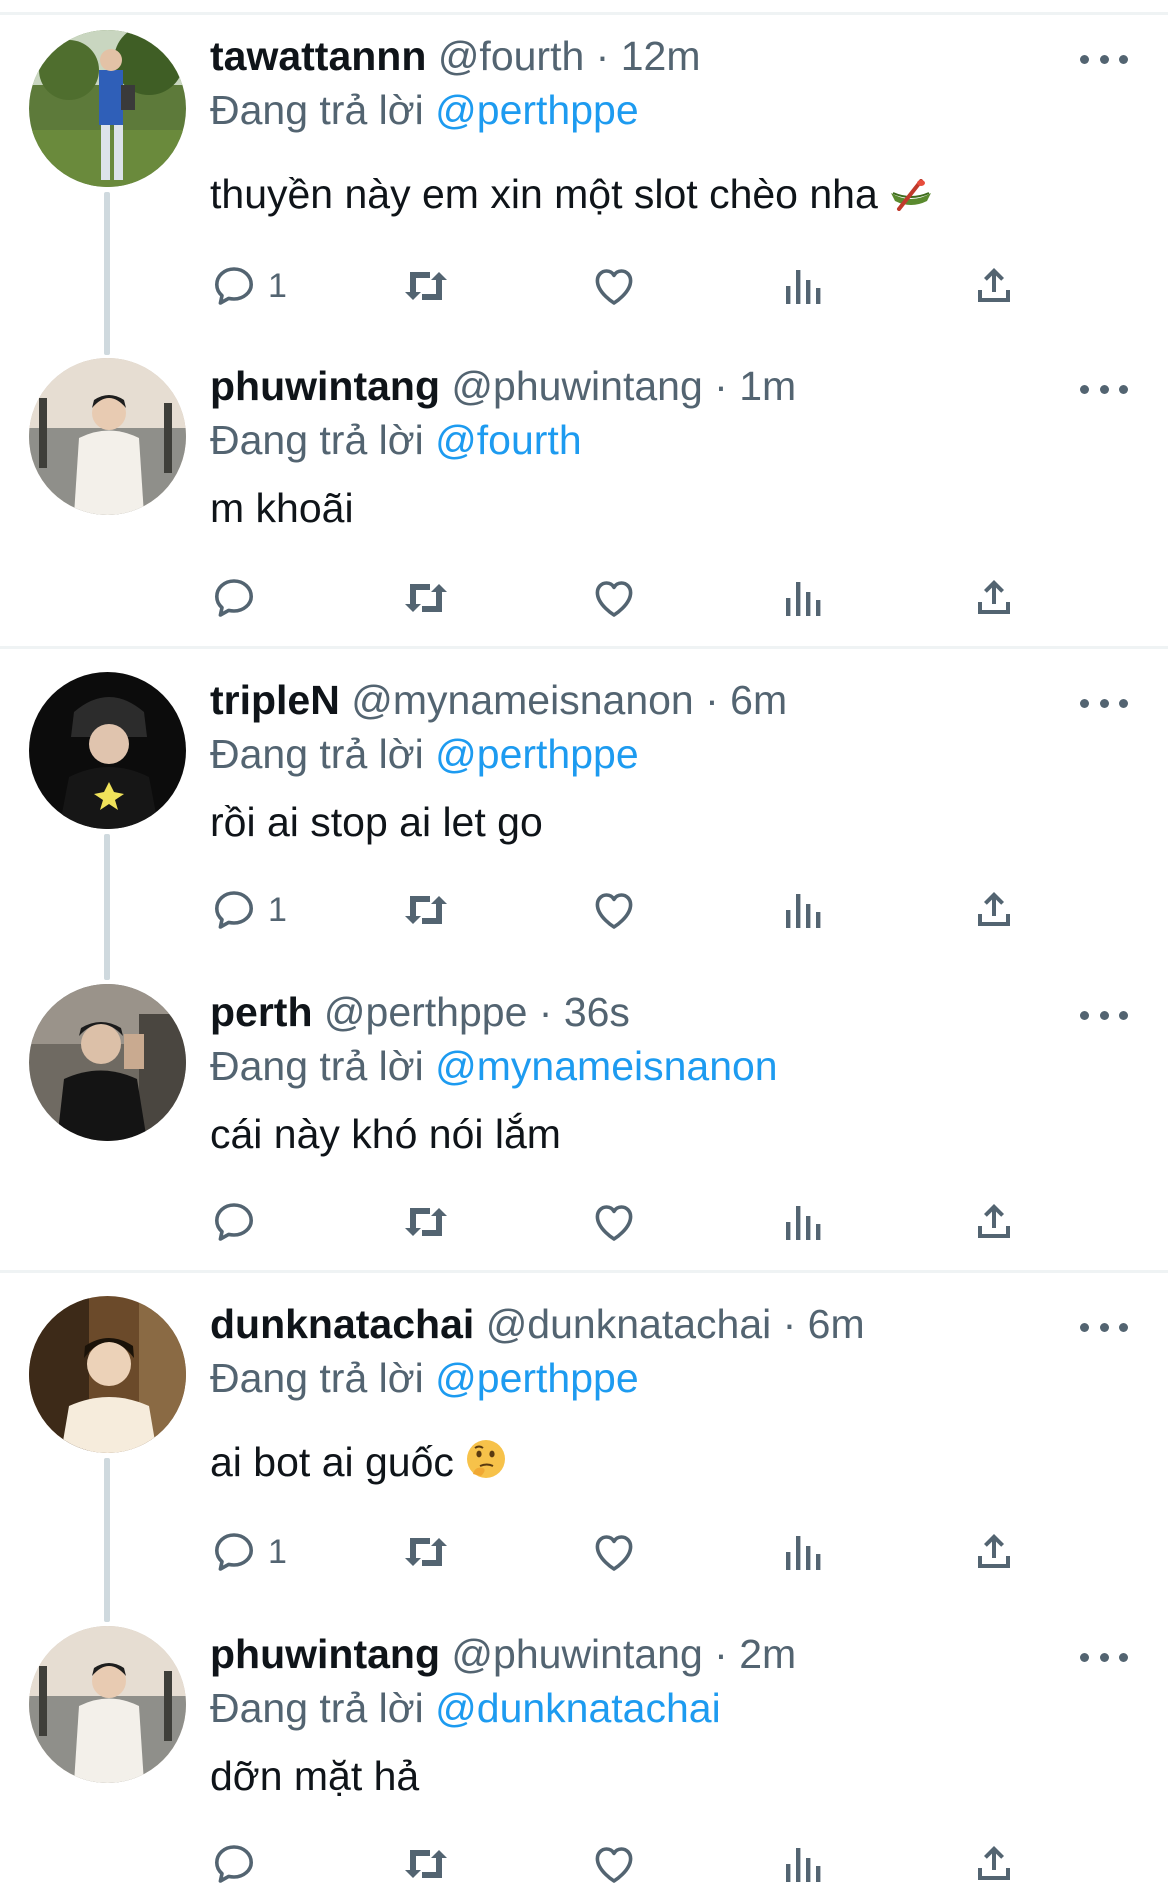 The width and height of the screenshot is (1168, 1902). What do you see at coordinates (275, 700) in the screenshot?
I see `display-name: tripleN` at bounding box center [275, 700].